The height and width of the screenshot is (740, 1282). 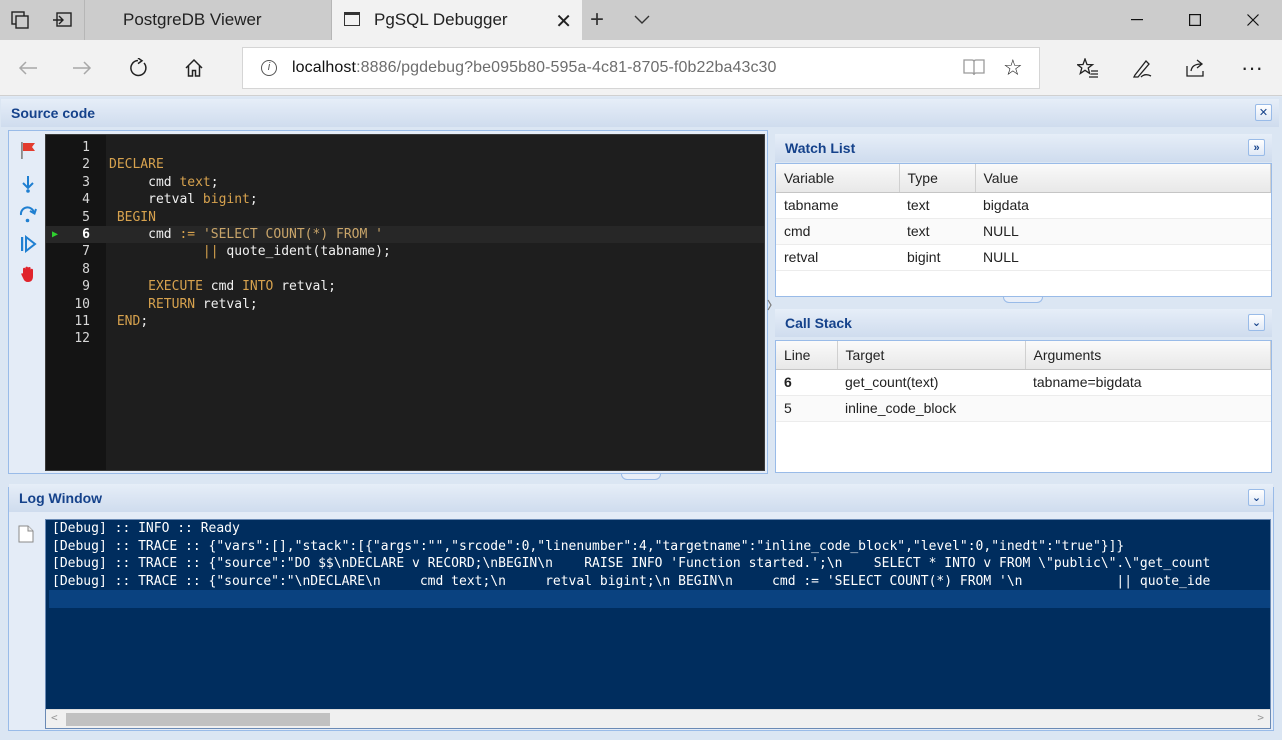 What do you see at coordinates (405, 182) in the screenshot?
I see `code-line: 3 cmd text;` at bounding box center [405, 182].